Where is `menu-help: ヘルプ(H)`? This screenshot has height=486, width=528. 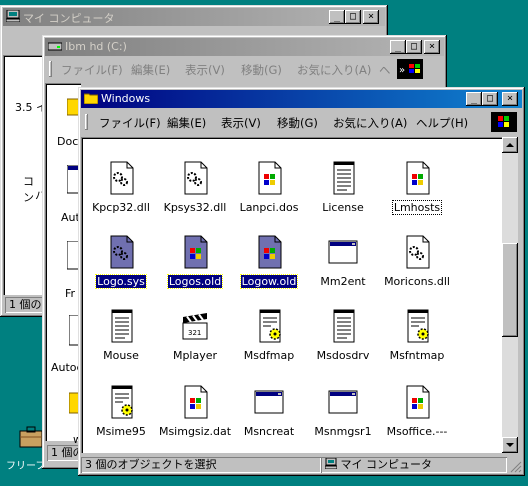
menu-help: ヘルプ(H) is located at coordinates (442, 123).